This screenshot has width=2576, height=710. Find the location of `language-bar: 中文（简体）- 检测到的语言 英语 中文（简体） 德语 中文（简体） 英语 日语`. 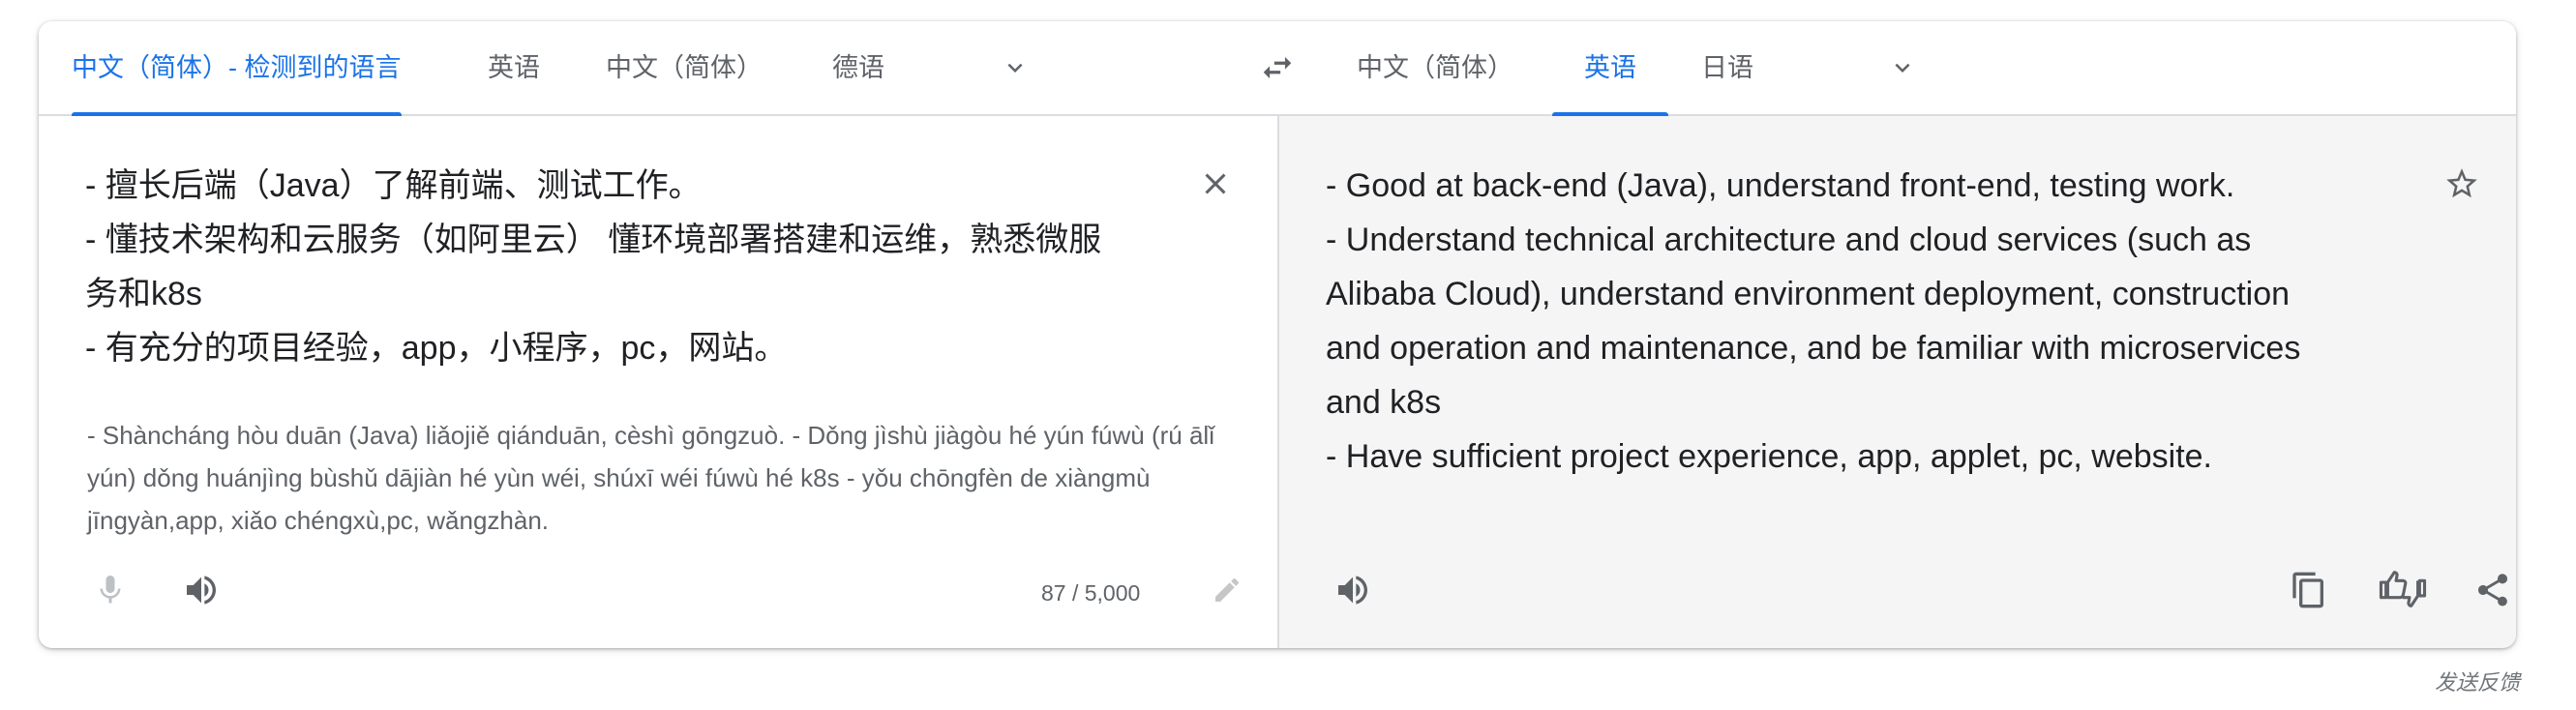

language-bar: 中文（简体）- 检测到的语言 英语 中文（简体） 德语 中文（简体） 英语 日语 is located at coordinates (1277, 68).